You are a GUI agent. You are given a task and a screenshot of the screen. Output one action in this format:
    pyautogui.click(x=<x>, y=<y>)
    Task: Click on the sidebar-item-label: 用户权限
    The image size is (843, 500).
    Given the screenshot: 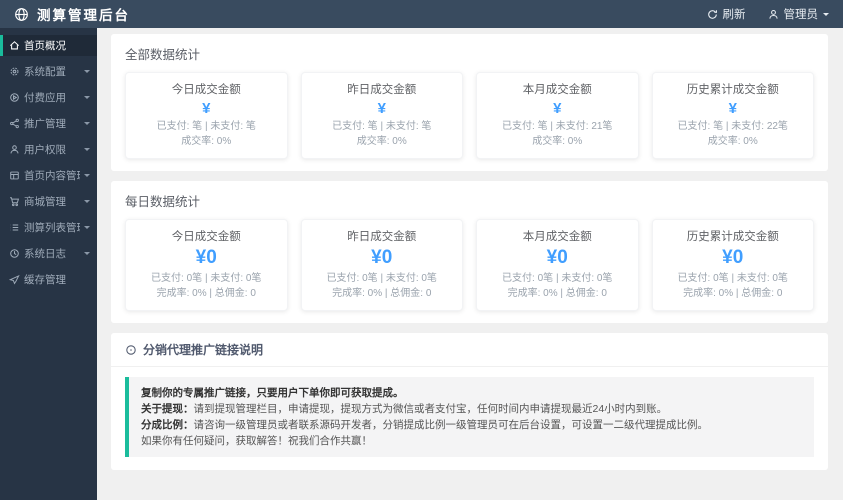 What is the action you would take?
    pyautogui.click(x=45, y=150)
    